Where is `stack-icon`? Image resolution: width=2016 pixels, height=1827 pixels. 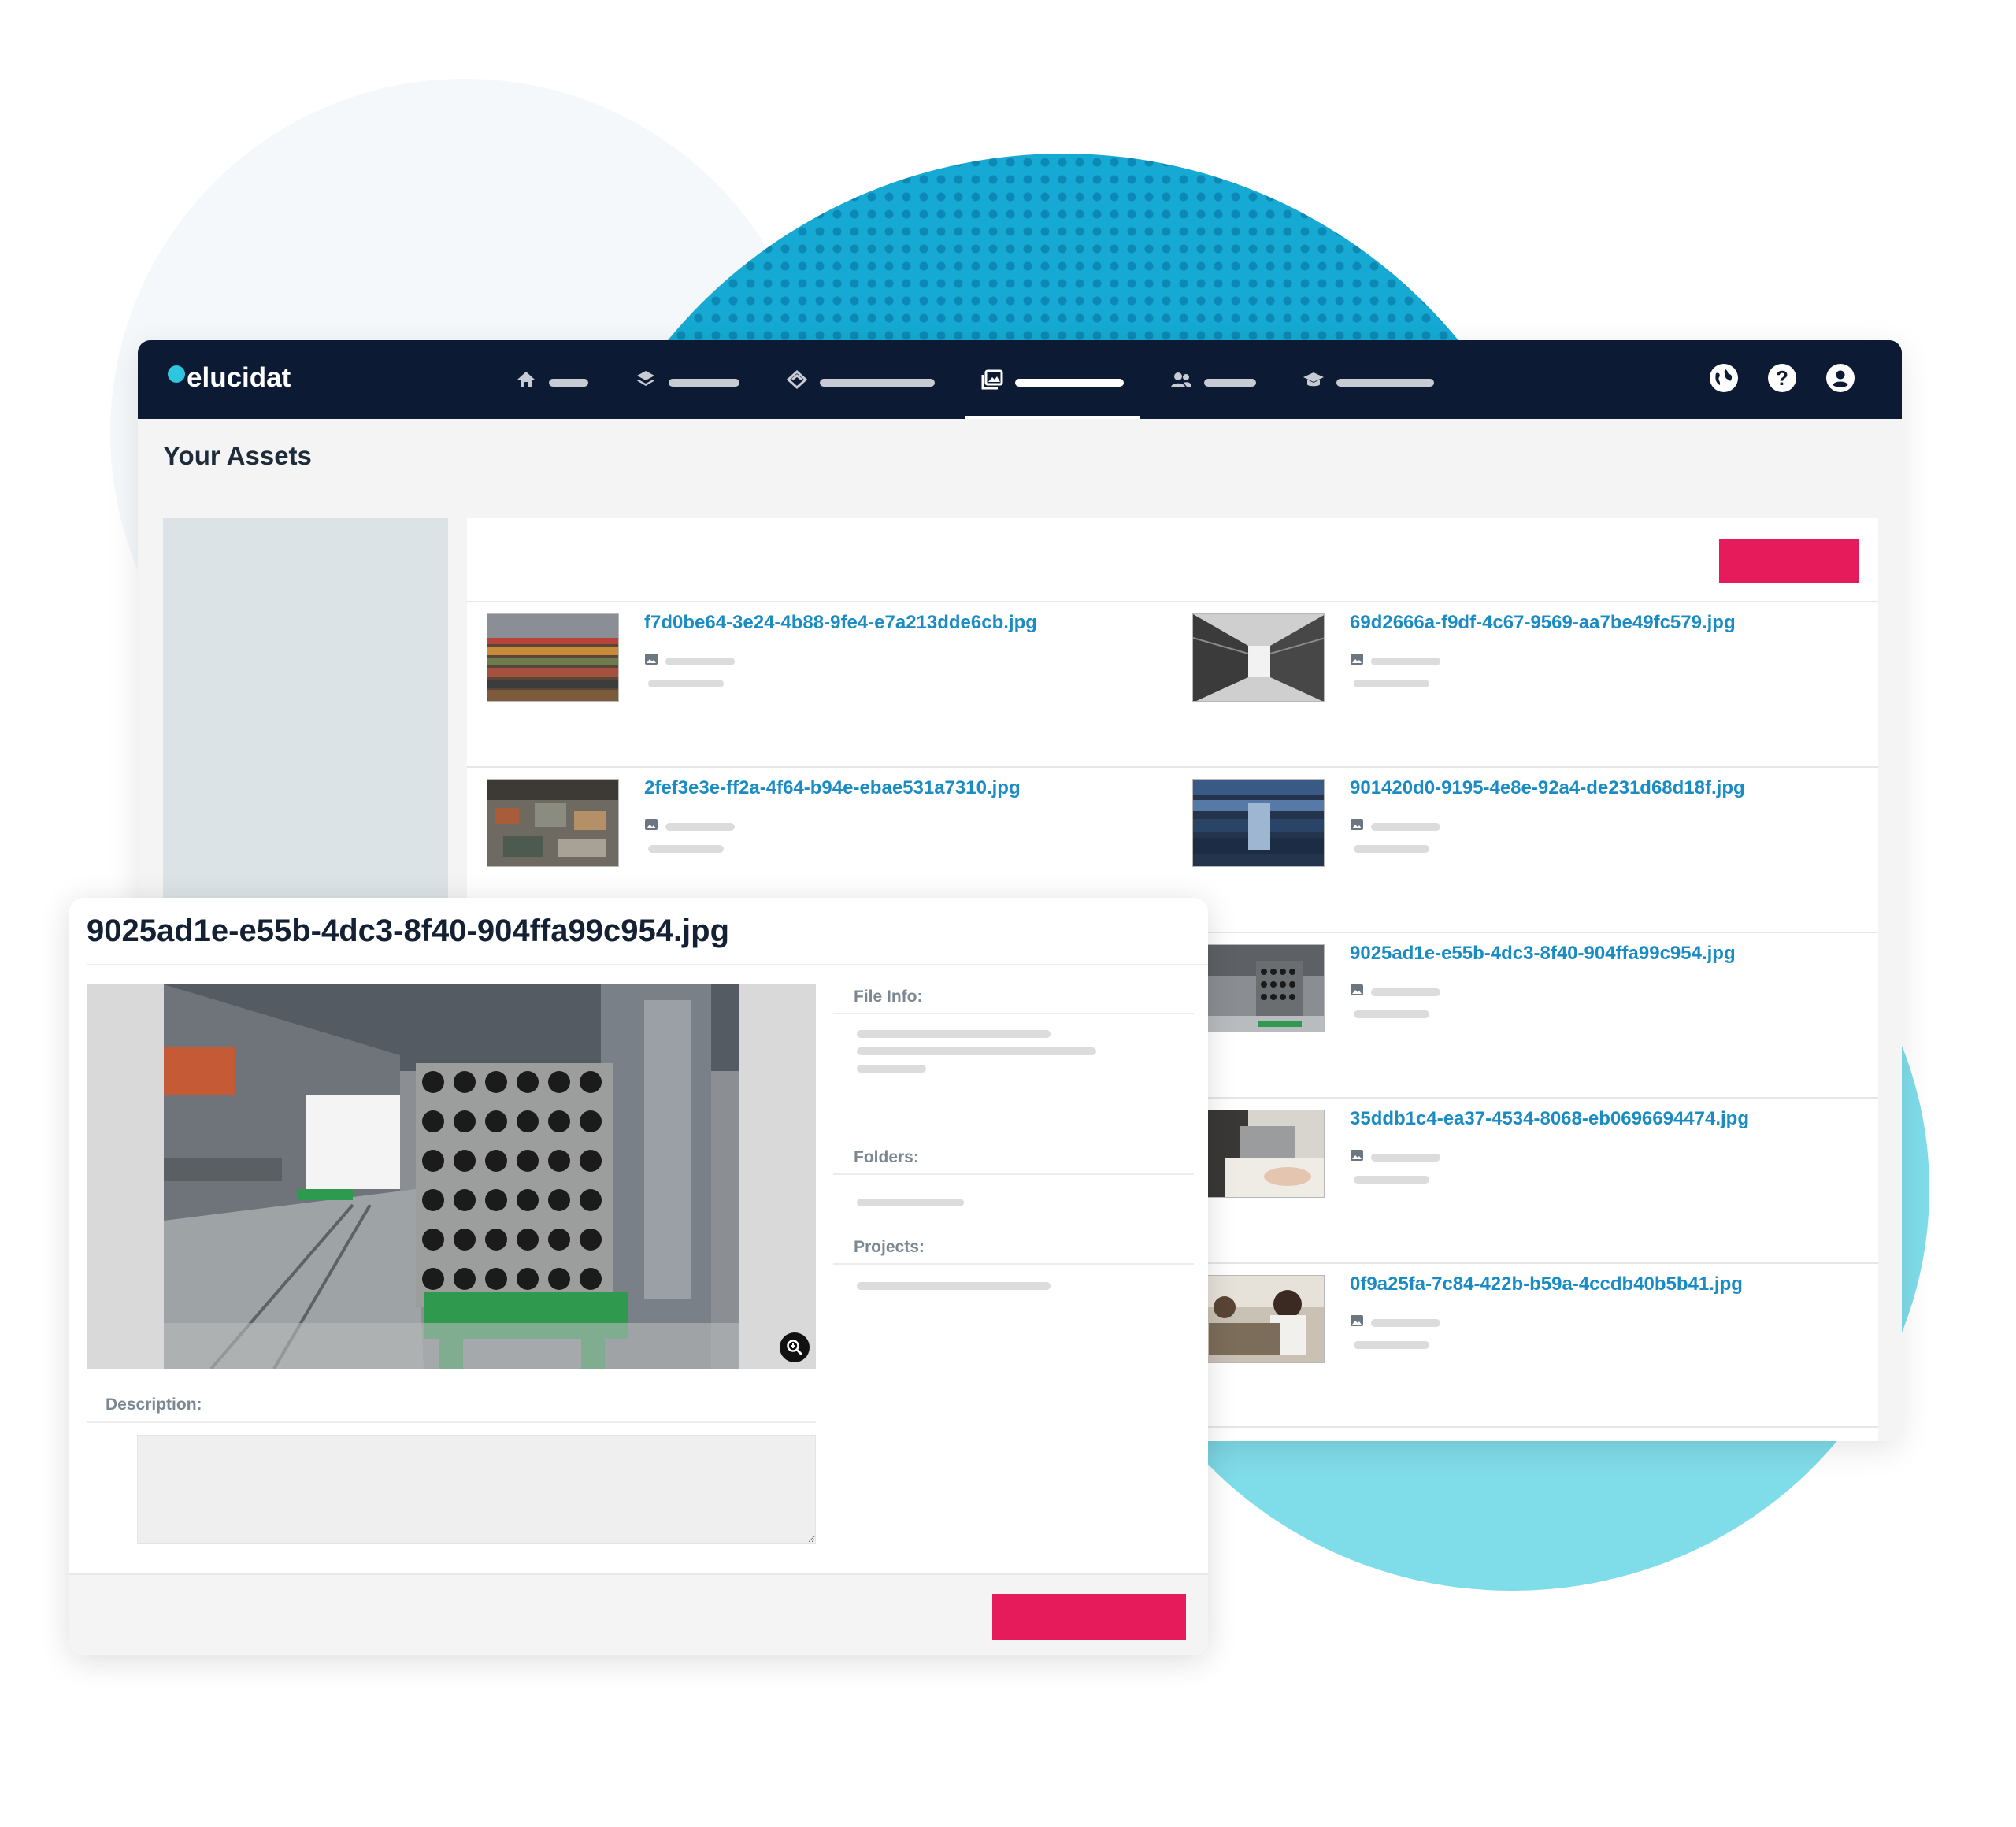
stack-icon is located at coordinates (797, 379).